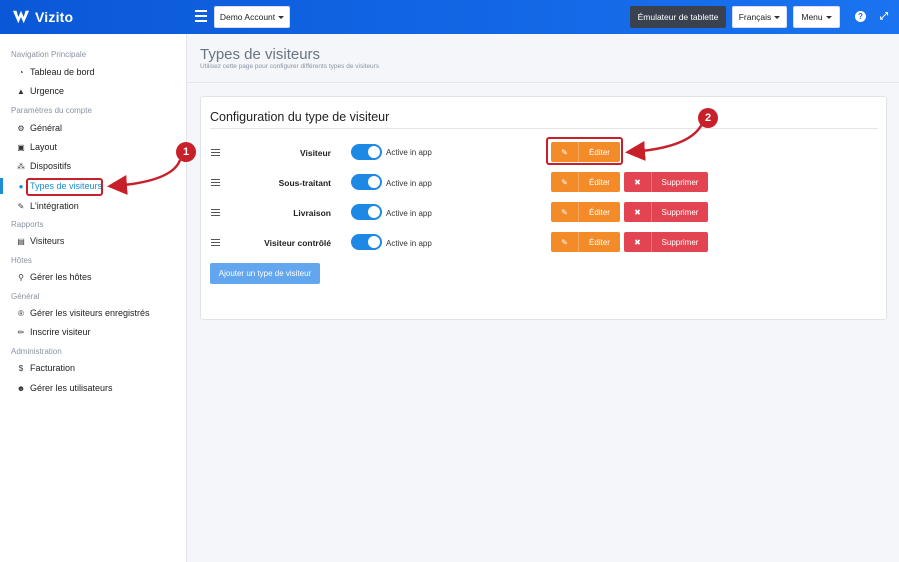  I want to click on sidebar-item-label: Urgence, so click(47, 91).